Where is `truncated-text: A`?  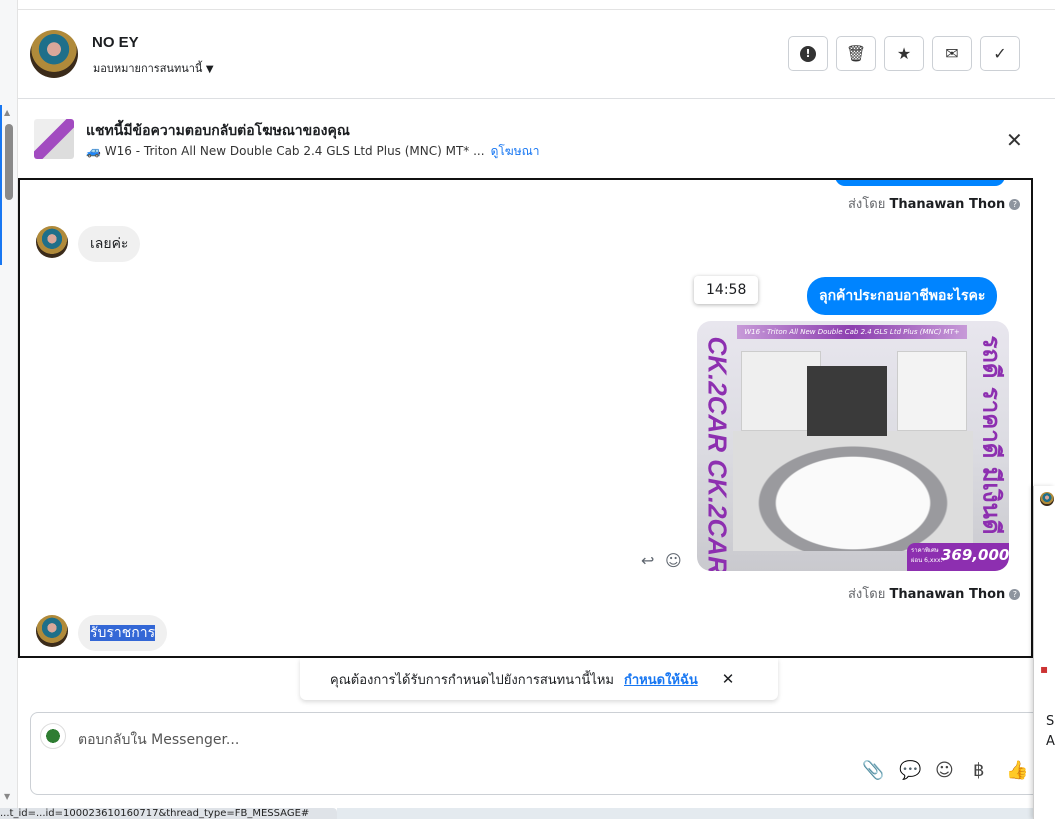 truncated-text: A is located at coordinates (1050, 741).